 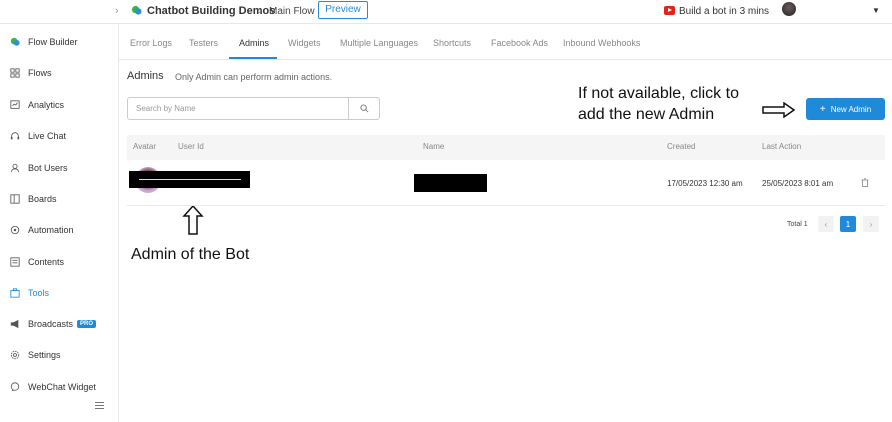 What do you see at coordinates (48, 168) in the screenshot?
I see `sidebar-item-label: Bot Users` at bounding box center [48, 168].